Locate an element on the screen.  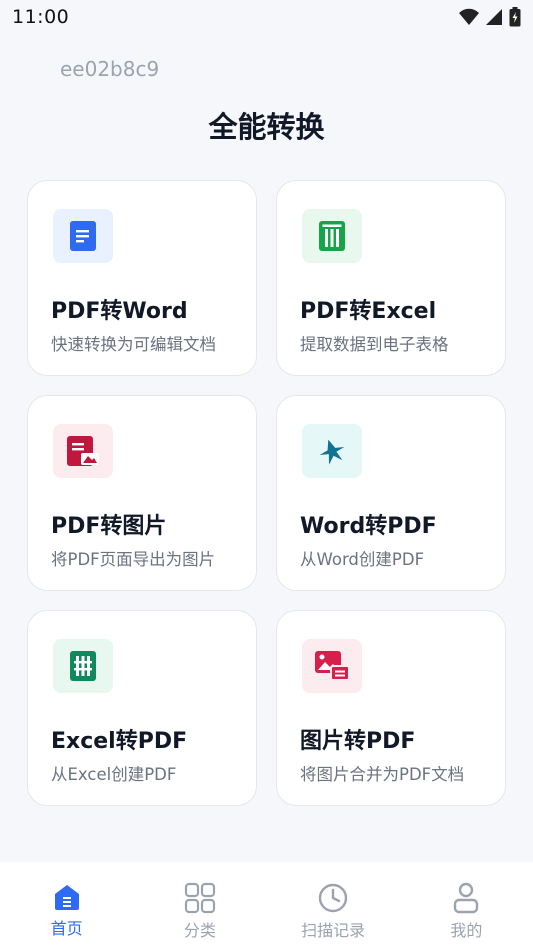
wifi-icon is located at coordinates (469, 16).